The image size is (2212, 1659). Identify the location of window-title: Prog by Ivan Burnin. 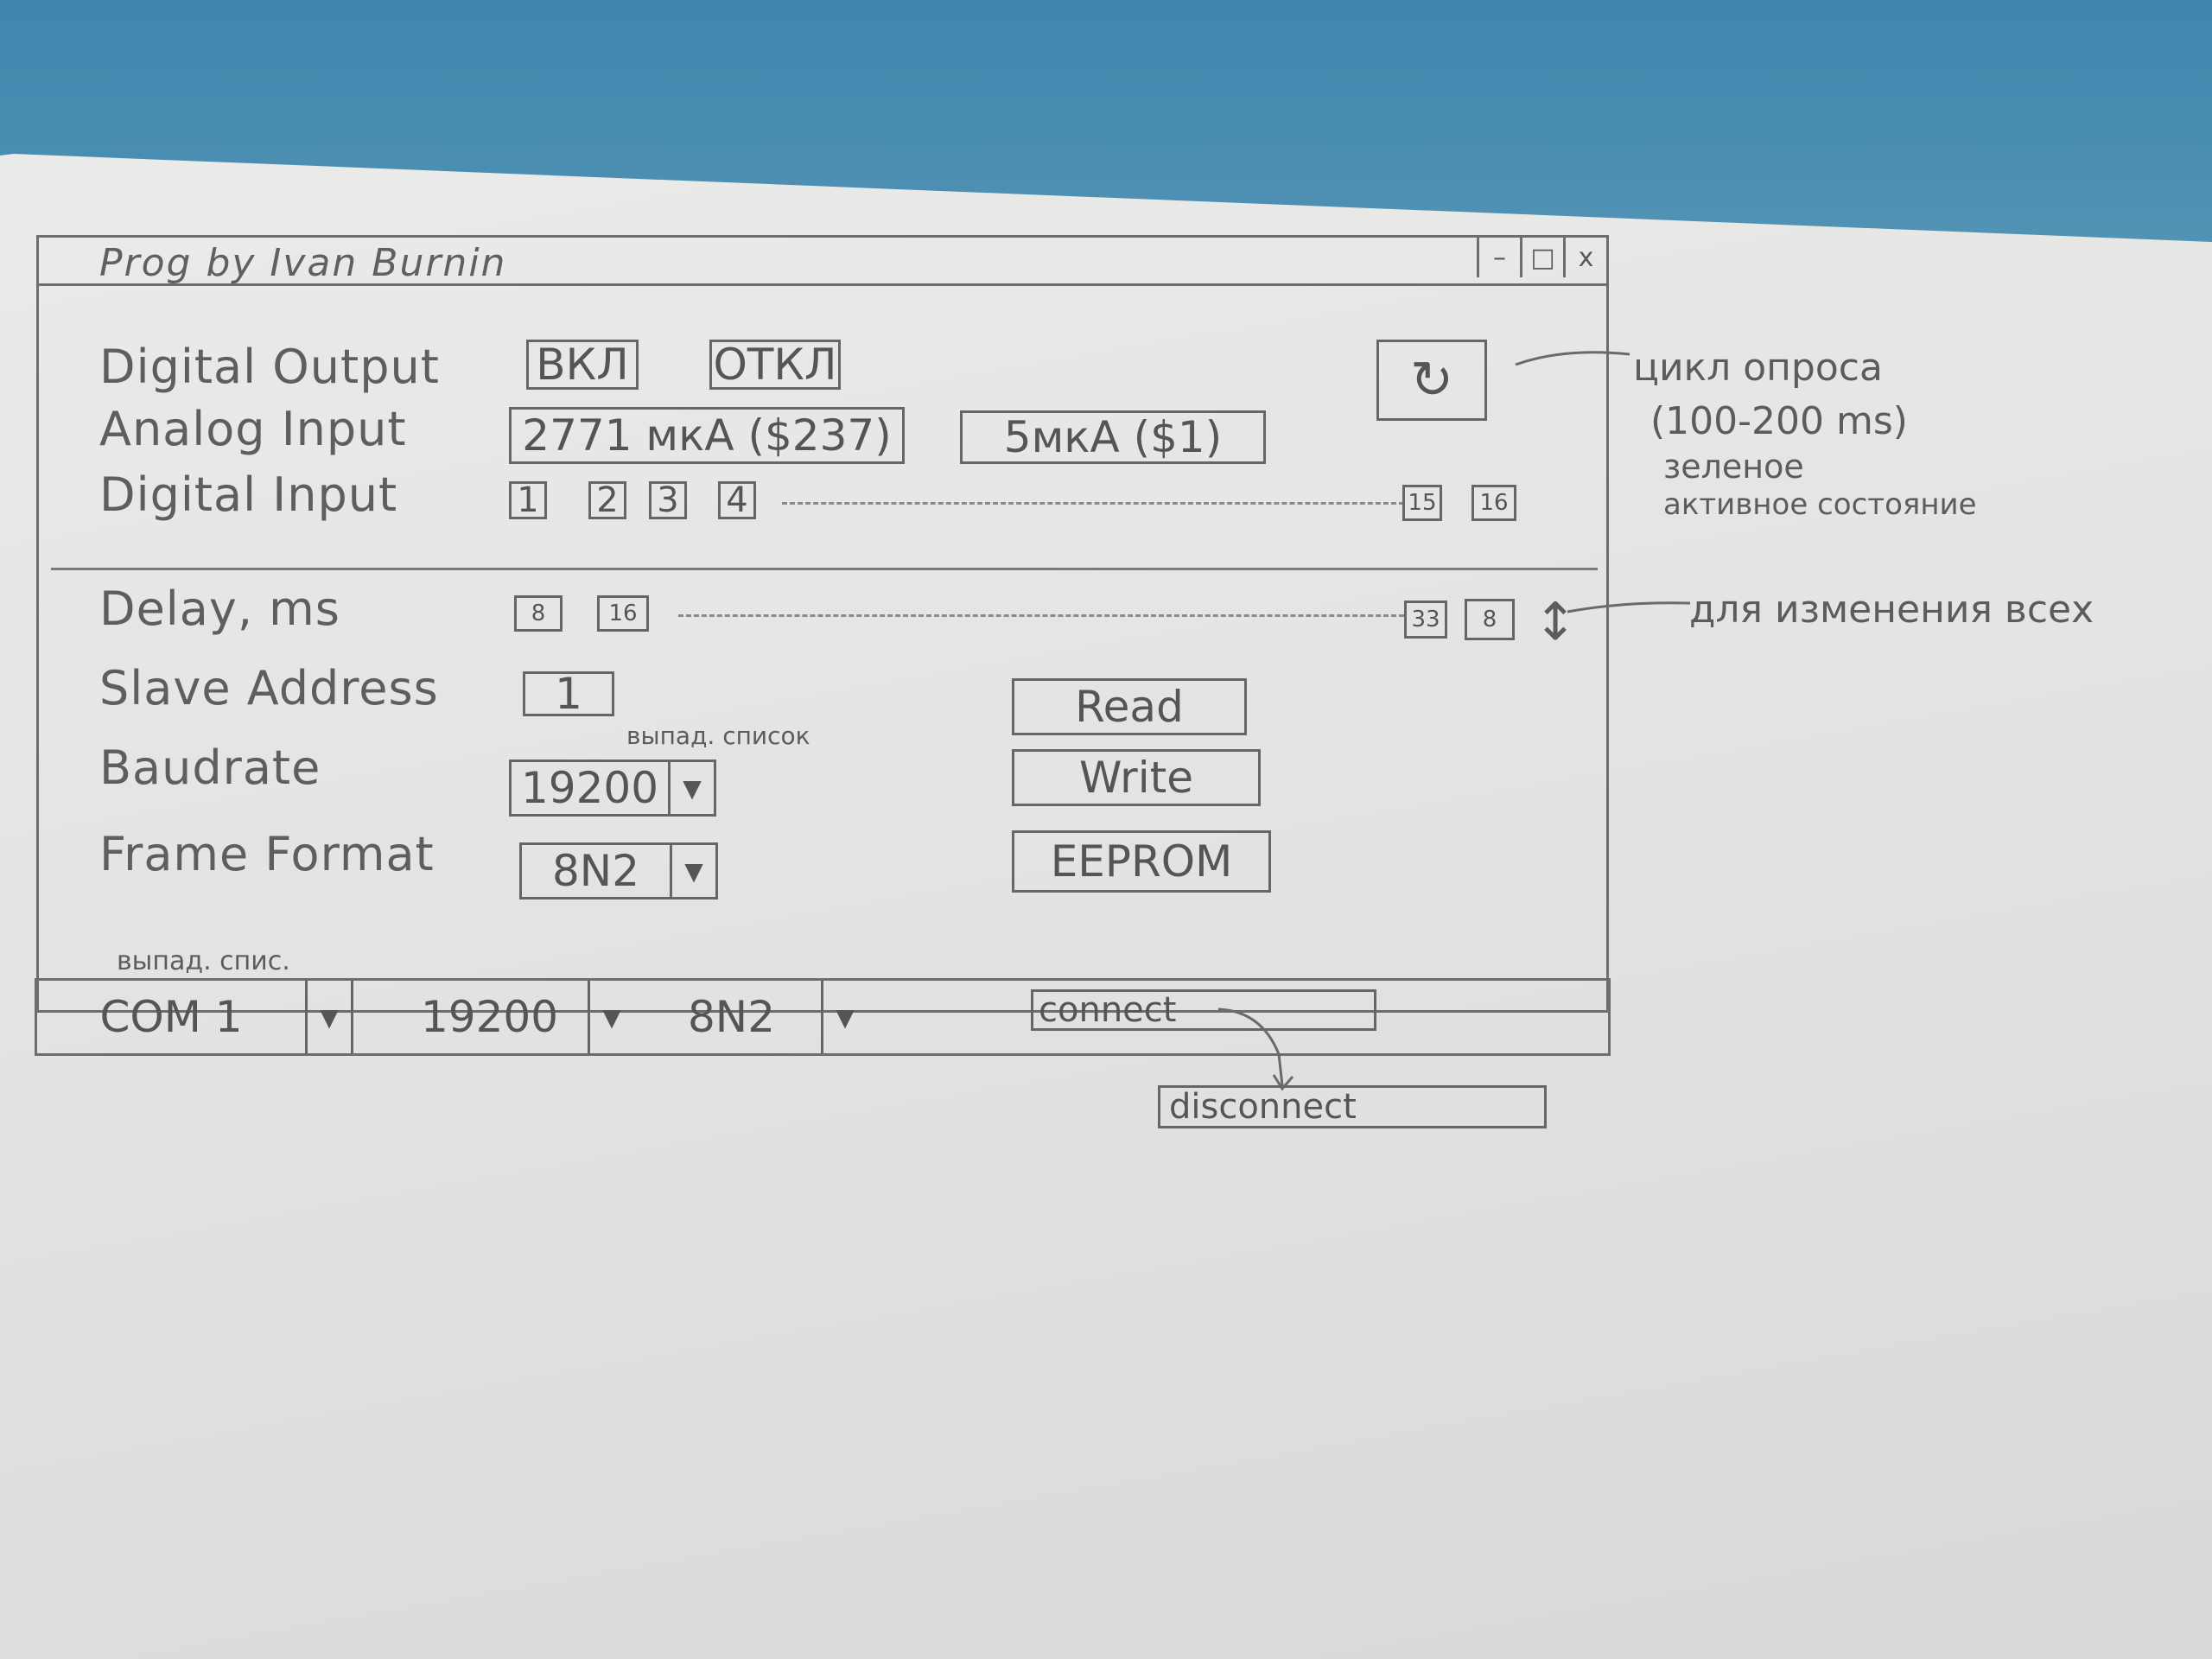
(303, 263).